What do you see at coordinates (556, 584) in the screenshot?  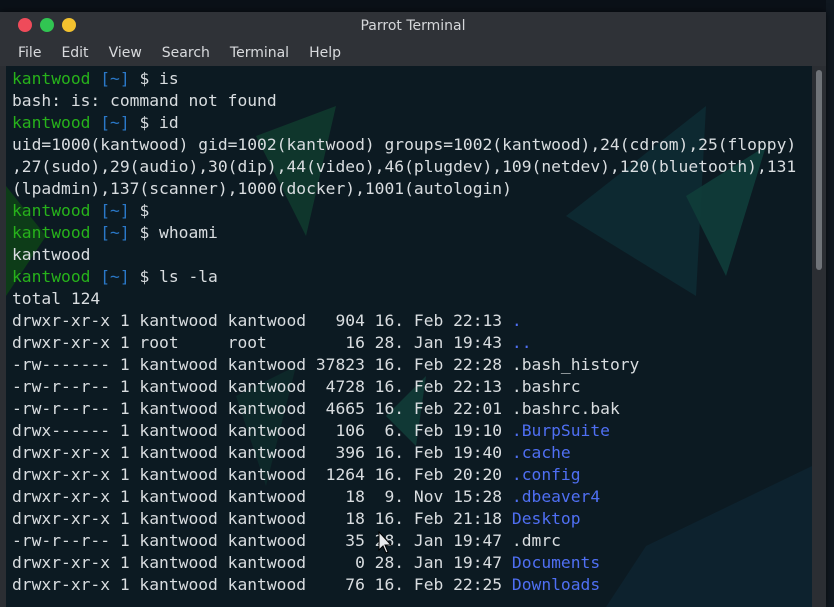 I see `ls-entry-name: Downloads` at bounding box center [556, 584].